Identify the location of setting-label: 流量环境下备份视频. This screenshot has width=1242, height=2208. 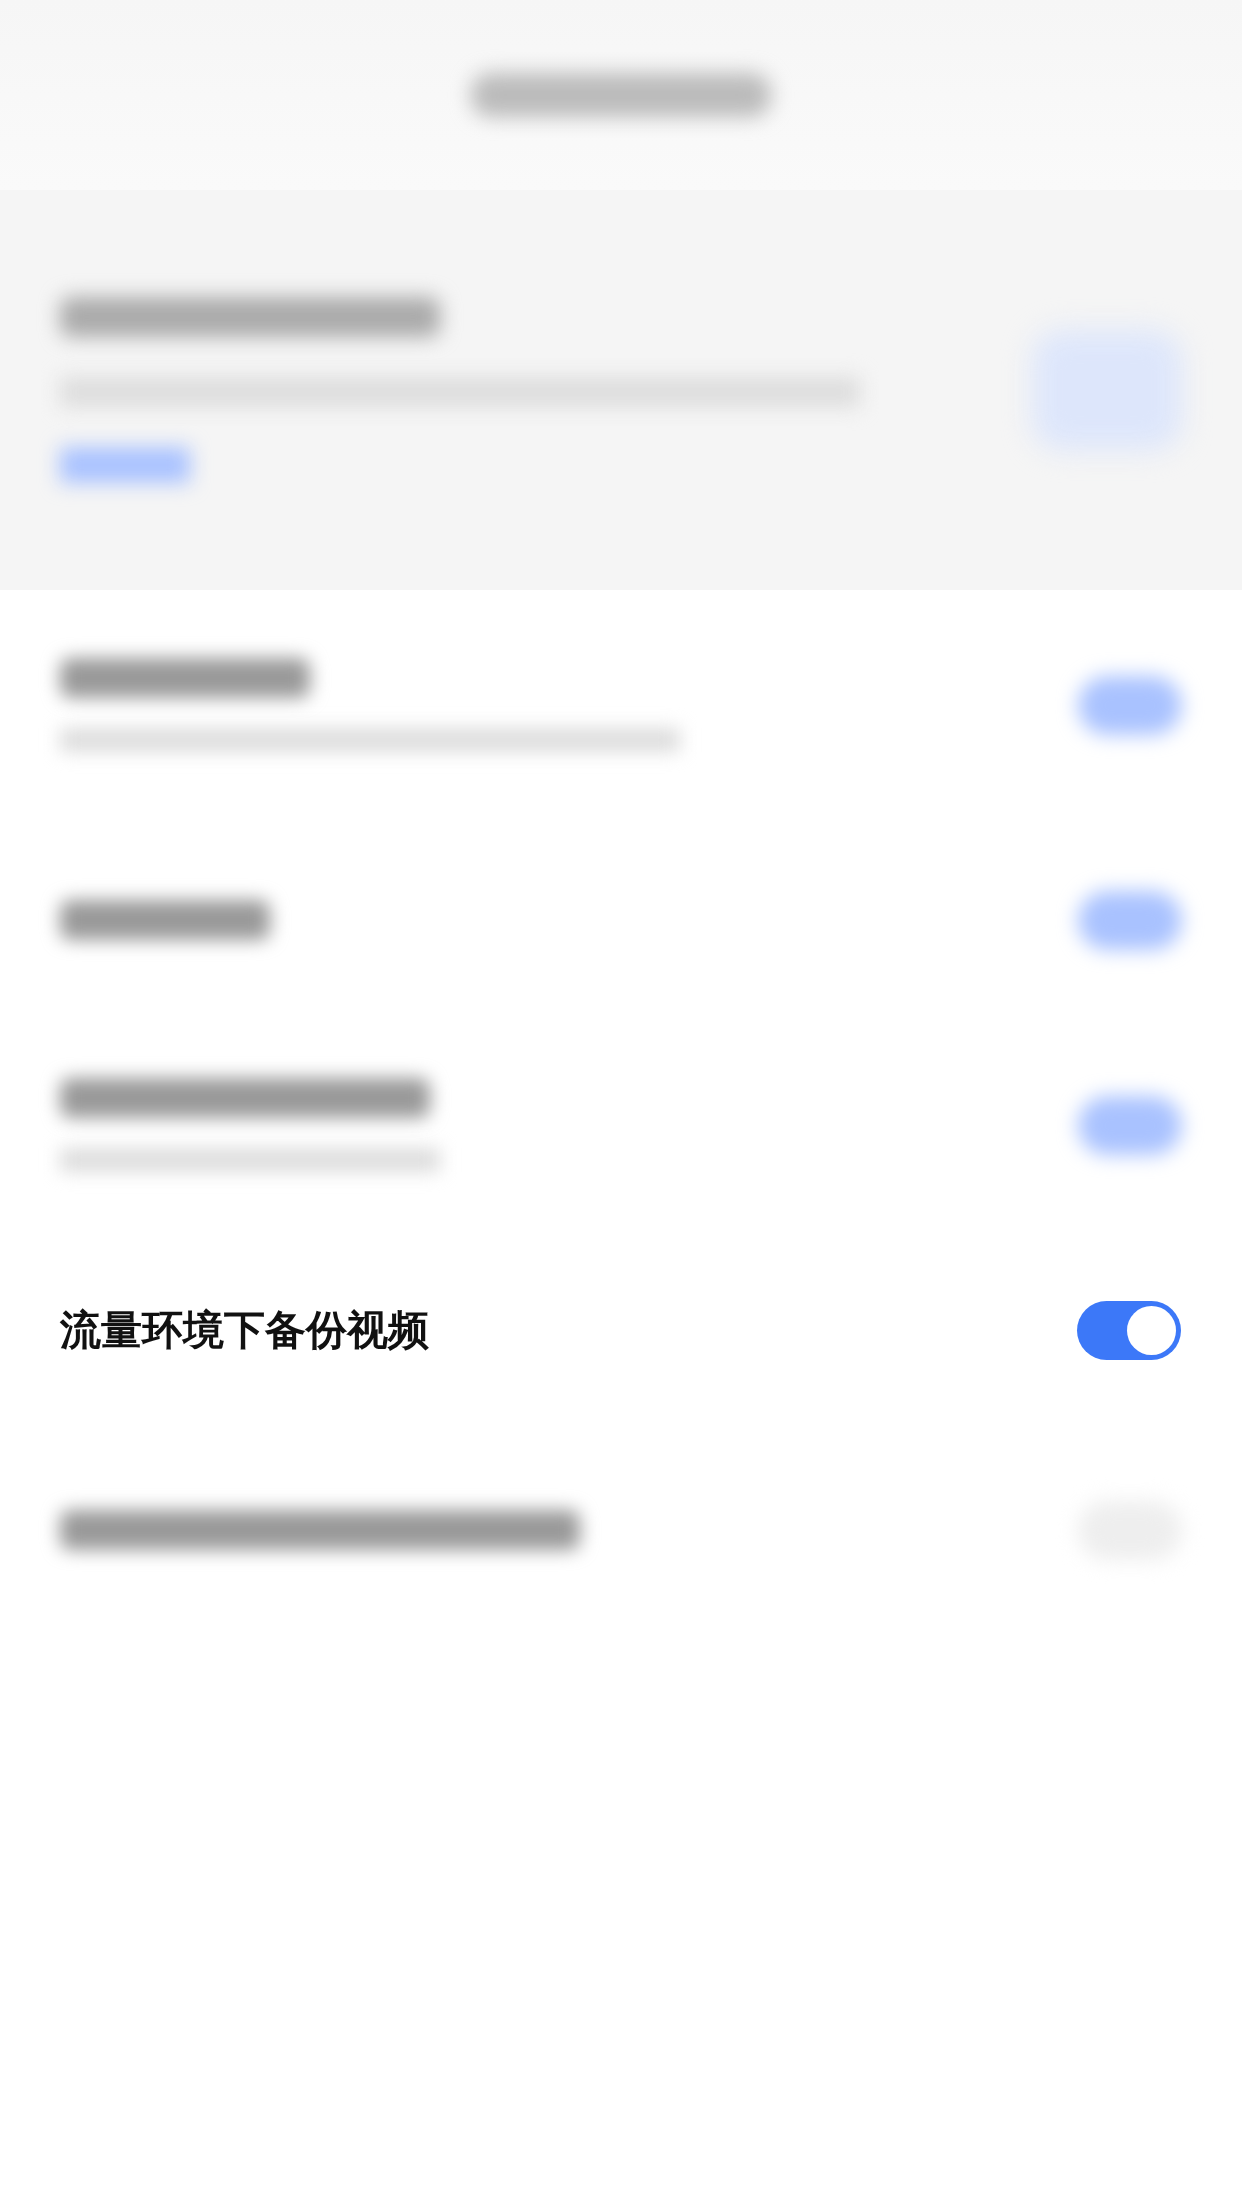
(244, 1330).